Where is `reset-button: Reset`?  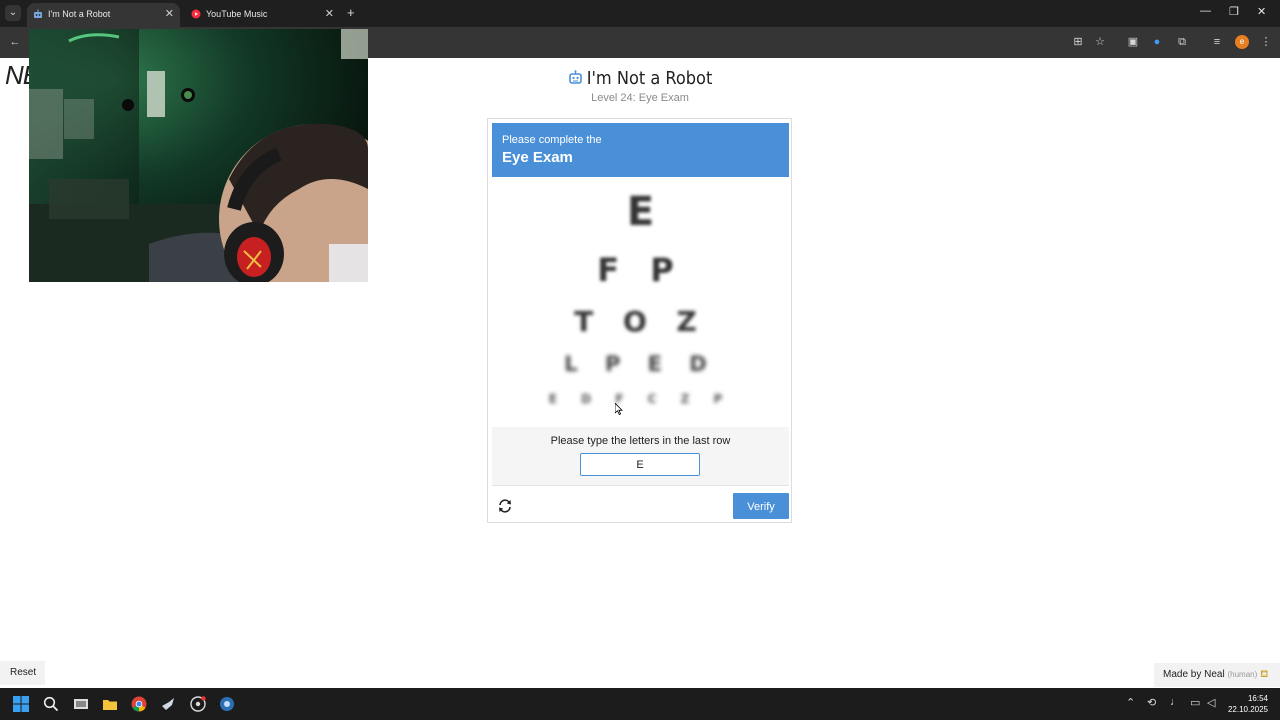 reset-button: Reset is located at coordinates (22, 673).